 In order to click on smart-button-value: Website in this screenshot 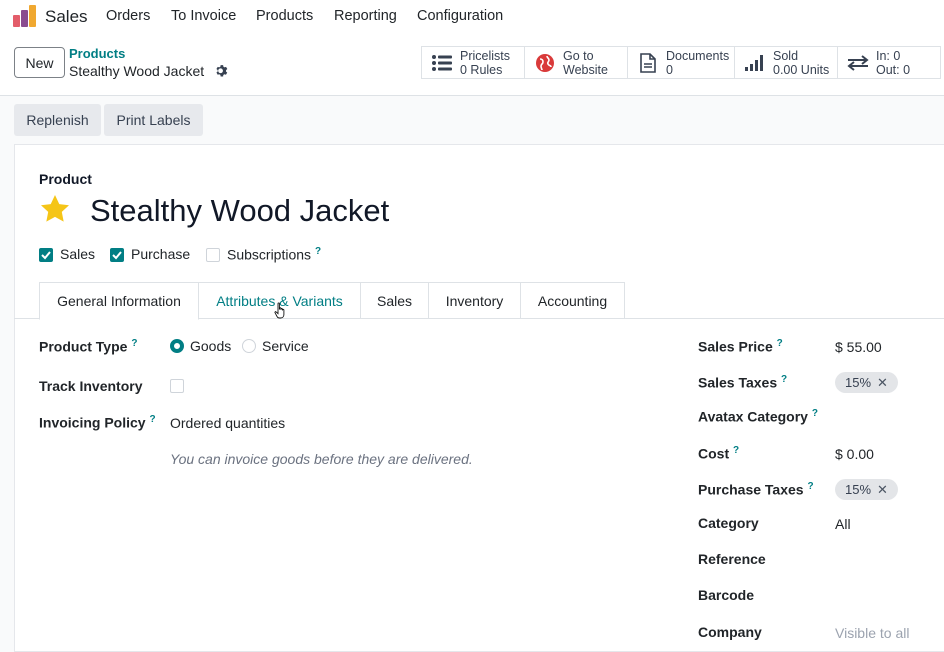, I will do `click(585, 69)`.